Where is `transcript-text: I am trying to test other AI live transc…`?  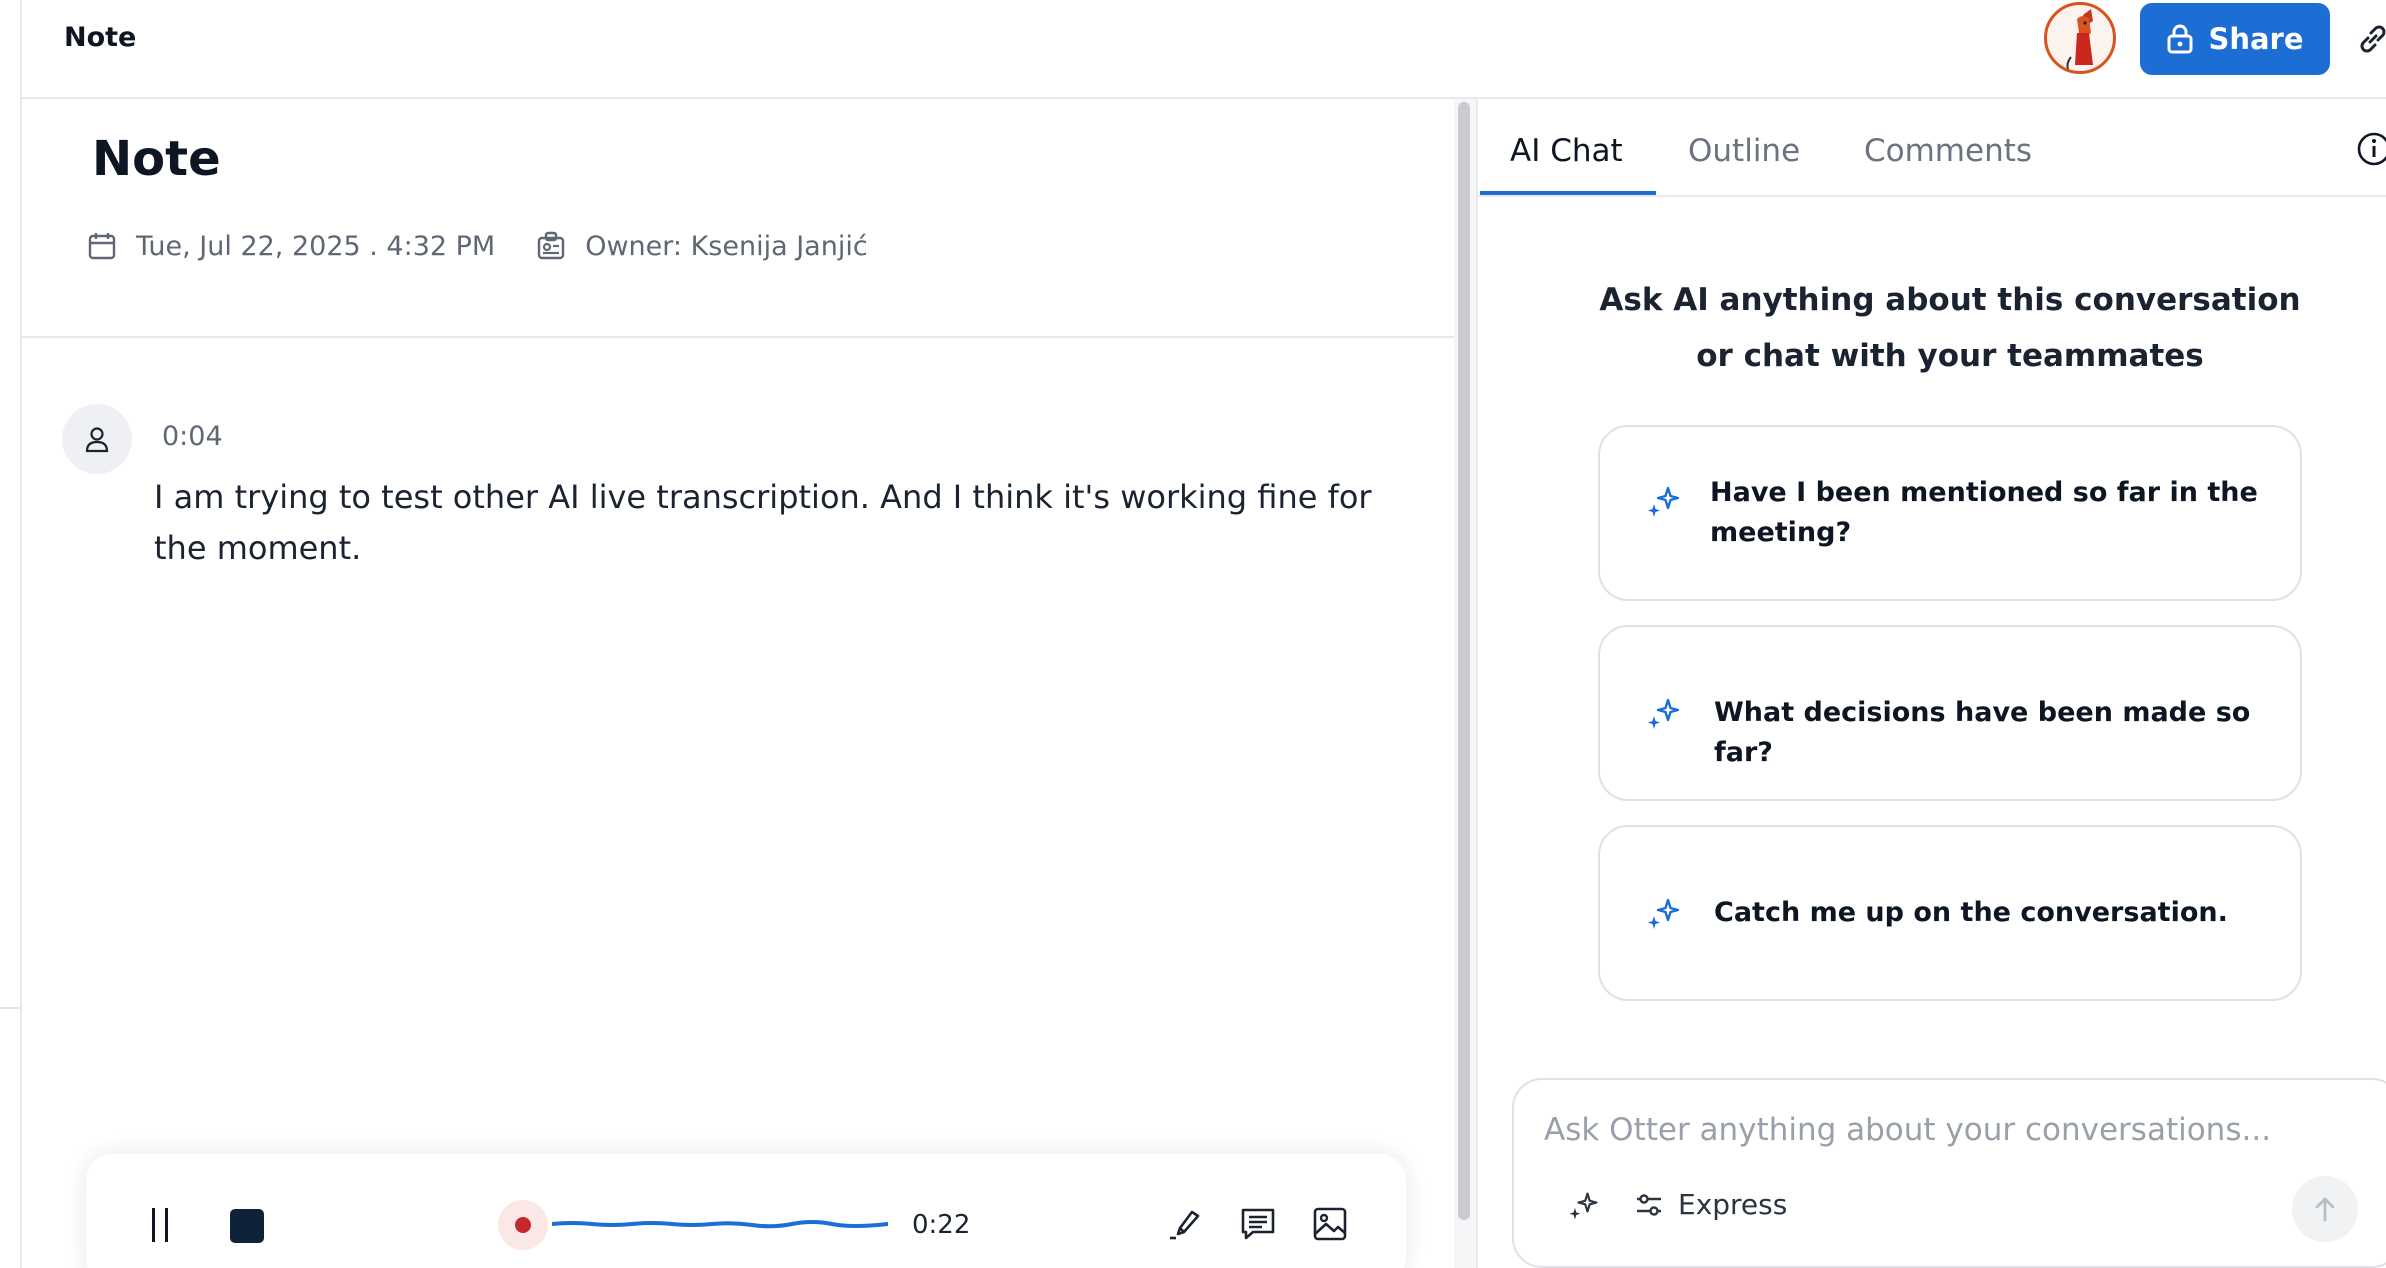 transcript-text: I am trying to test other AI live transc… is located at coordinates (784, 523).